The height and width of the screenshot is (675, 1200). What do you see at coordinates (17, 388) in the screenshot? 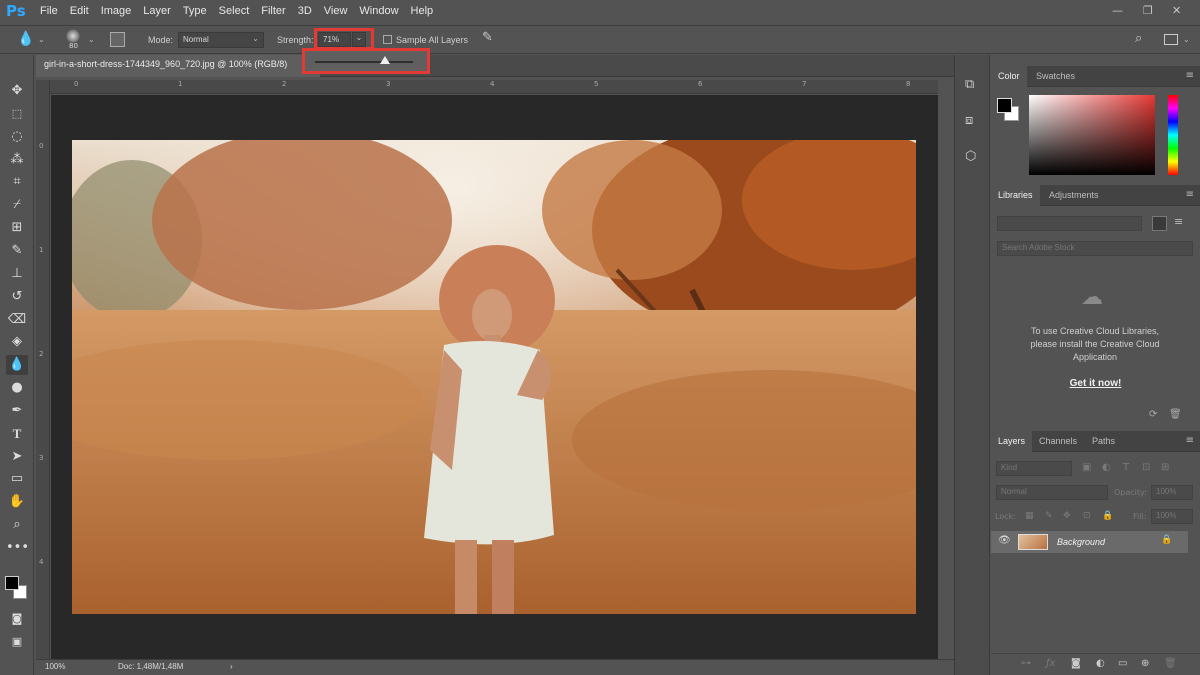
I see `dodge-tool-icon: ●` at bounding box center [17, 388].